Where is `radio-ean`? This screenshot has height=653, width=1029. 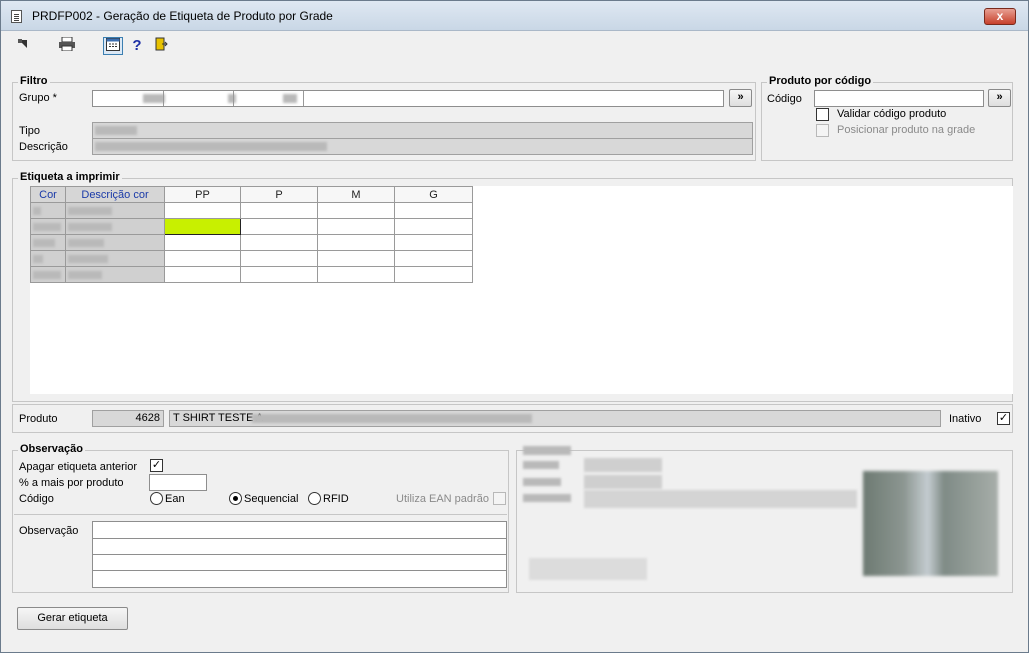 radio-ean is located at coordinates (156, 498).